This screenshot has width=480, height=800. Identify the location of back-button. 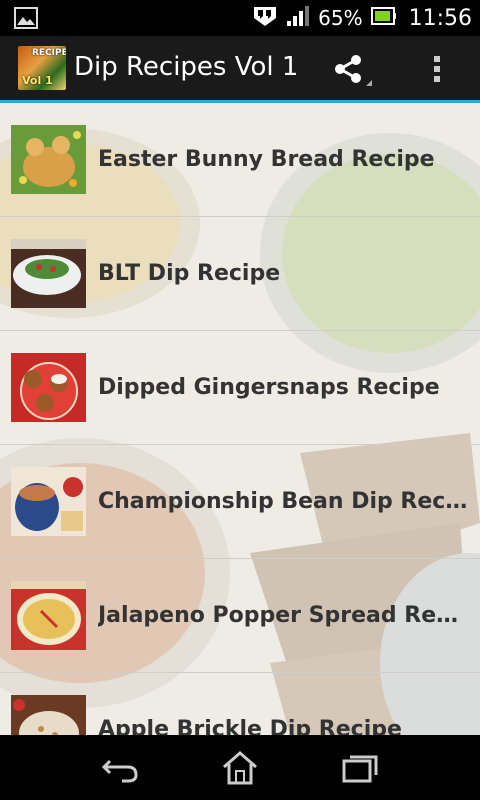
(120, 768).